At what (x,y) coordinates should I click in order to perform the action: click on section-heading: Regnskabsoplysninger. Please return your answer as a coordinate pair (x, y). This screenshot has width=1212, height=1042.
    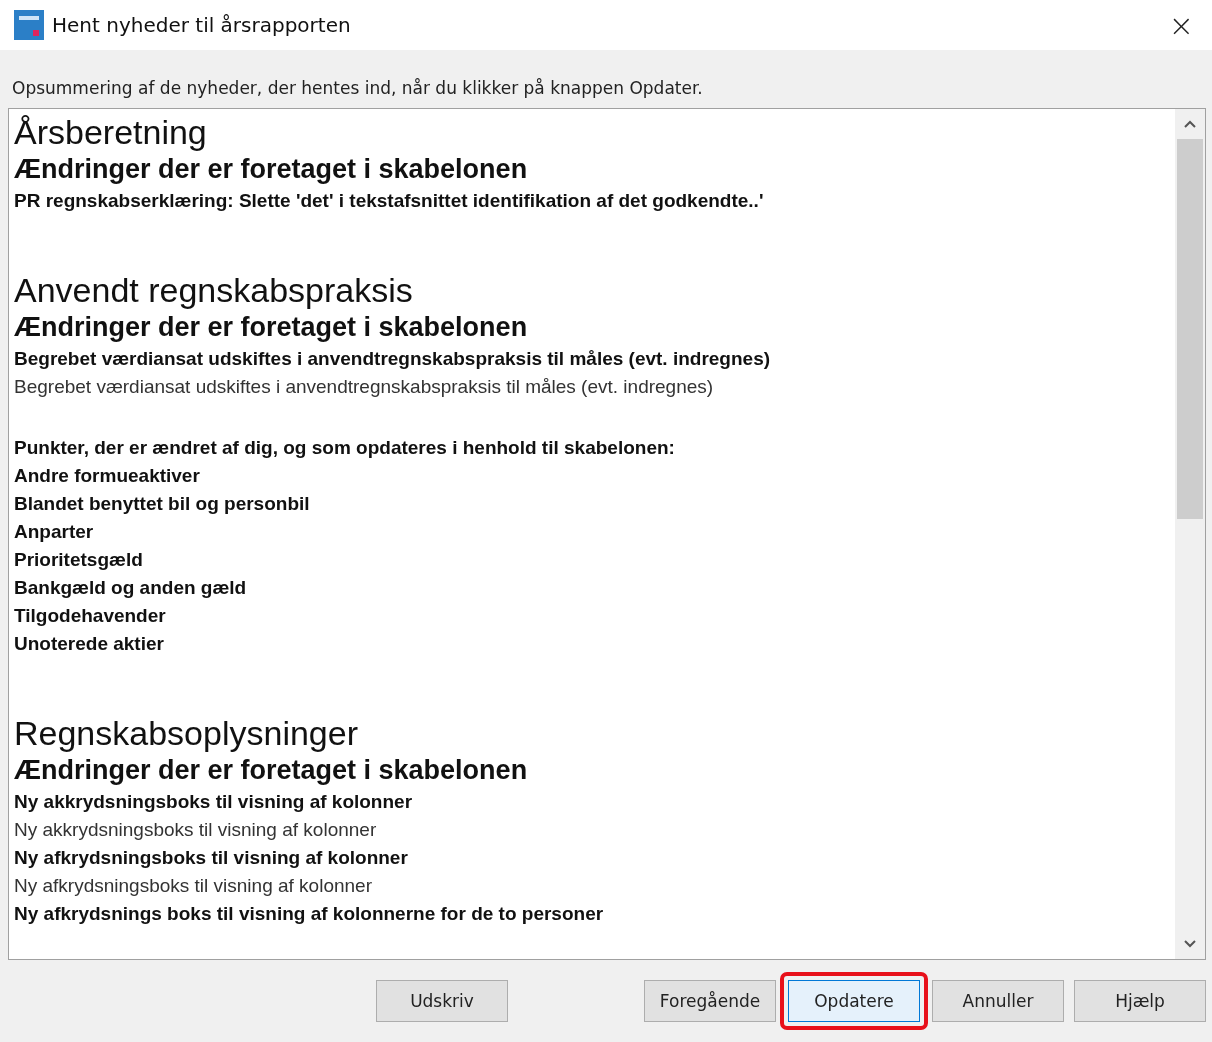
    Looking at the image, I should click on (186, 733).